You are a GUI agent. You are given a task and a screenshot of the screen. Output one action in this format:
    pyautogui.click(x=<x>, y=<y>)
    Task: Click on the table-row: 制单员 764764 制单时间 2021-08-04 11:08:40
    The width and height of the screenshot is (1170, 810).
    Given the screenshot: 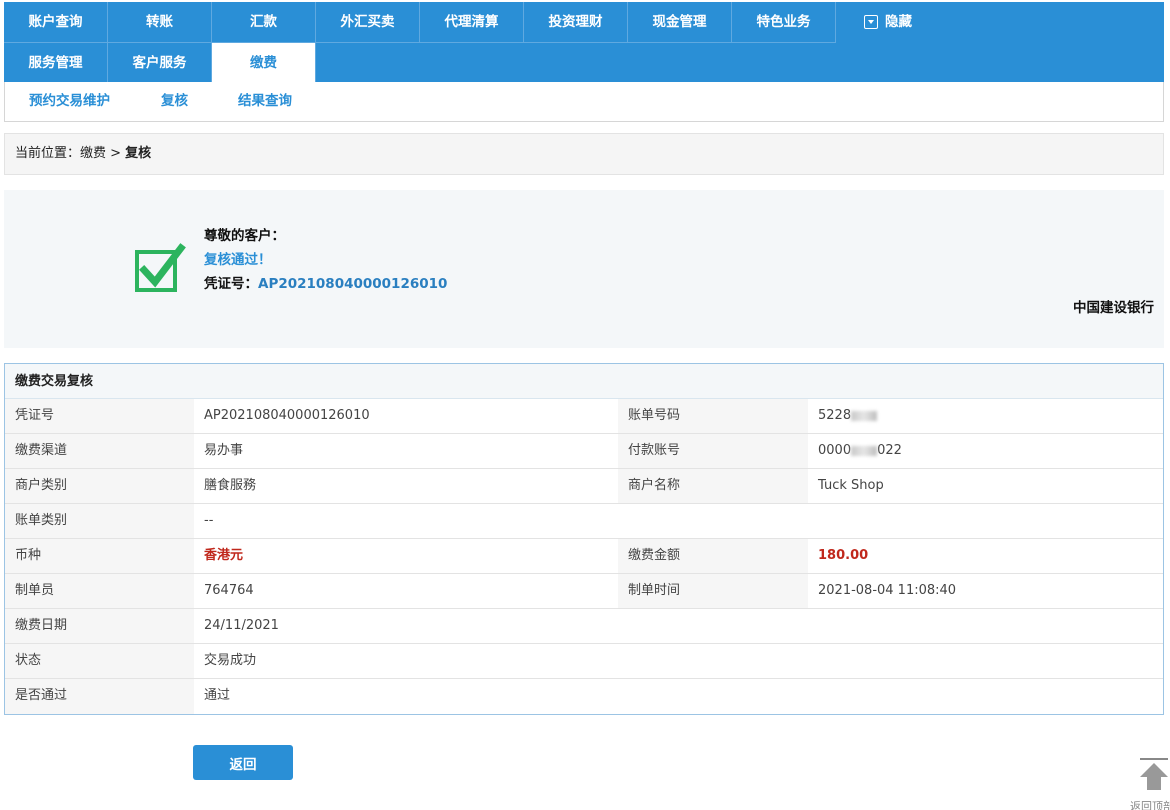 What is the action you would take?
    pyautogui.click(x=584, y=591)
    